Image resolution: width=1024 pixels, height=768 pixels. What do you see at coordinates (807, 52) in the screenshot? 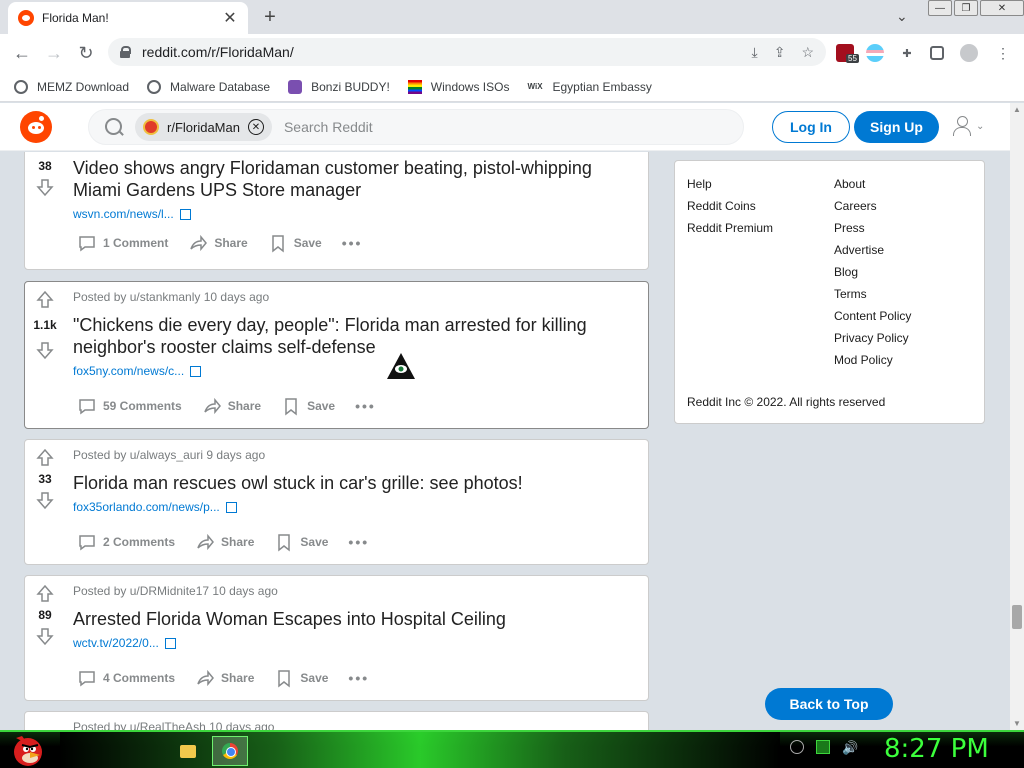
I see `bookmark-star-icon: ☆` at bounding box center [807, 52].